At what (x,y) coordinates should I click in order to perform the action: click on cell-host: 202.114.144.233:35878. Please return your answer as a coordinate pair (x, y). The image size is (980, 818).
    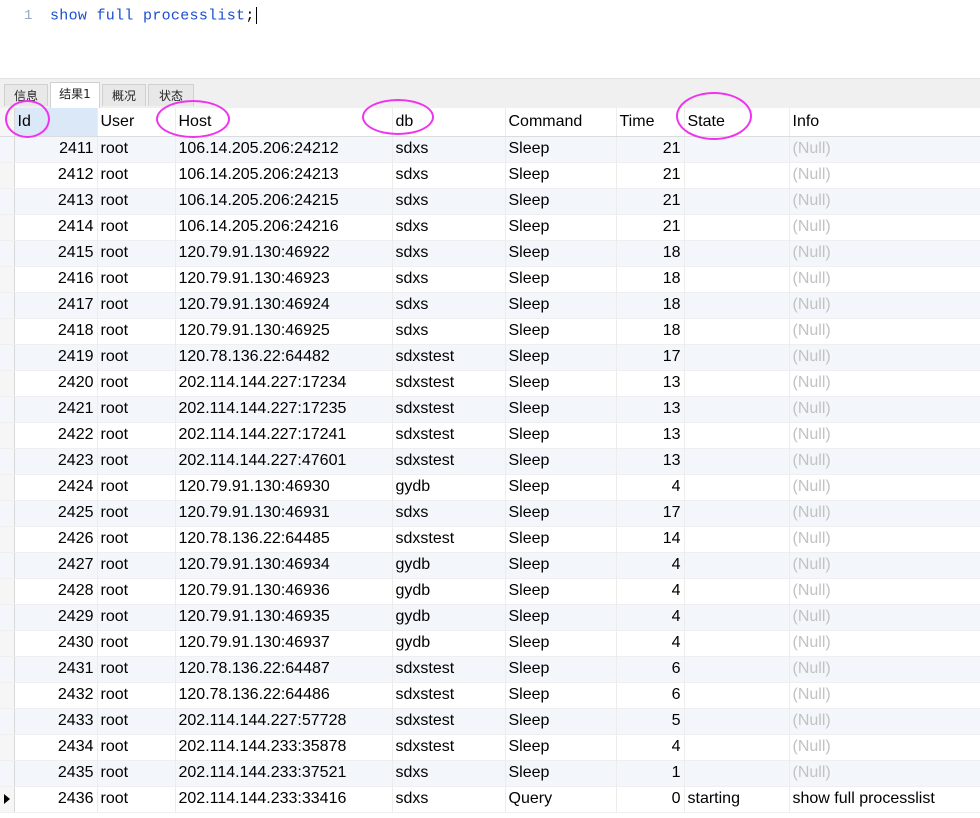
    Looking at the image, I should click on (284, 747).